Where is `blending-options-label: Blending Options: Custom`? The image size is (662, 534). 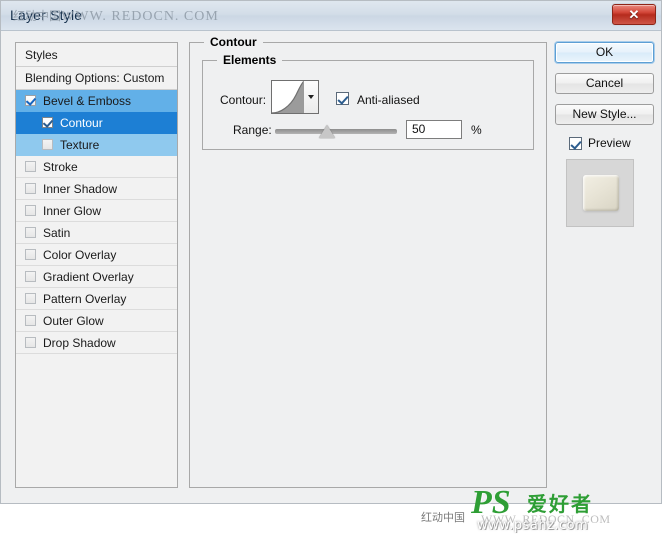
blending-options-label: Blending Options: Custom is located at coordinates (95, 78).